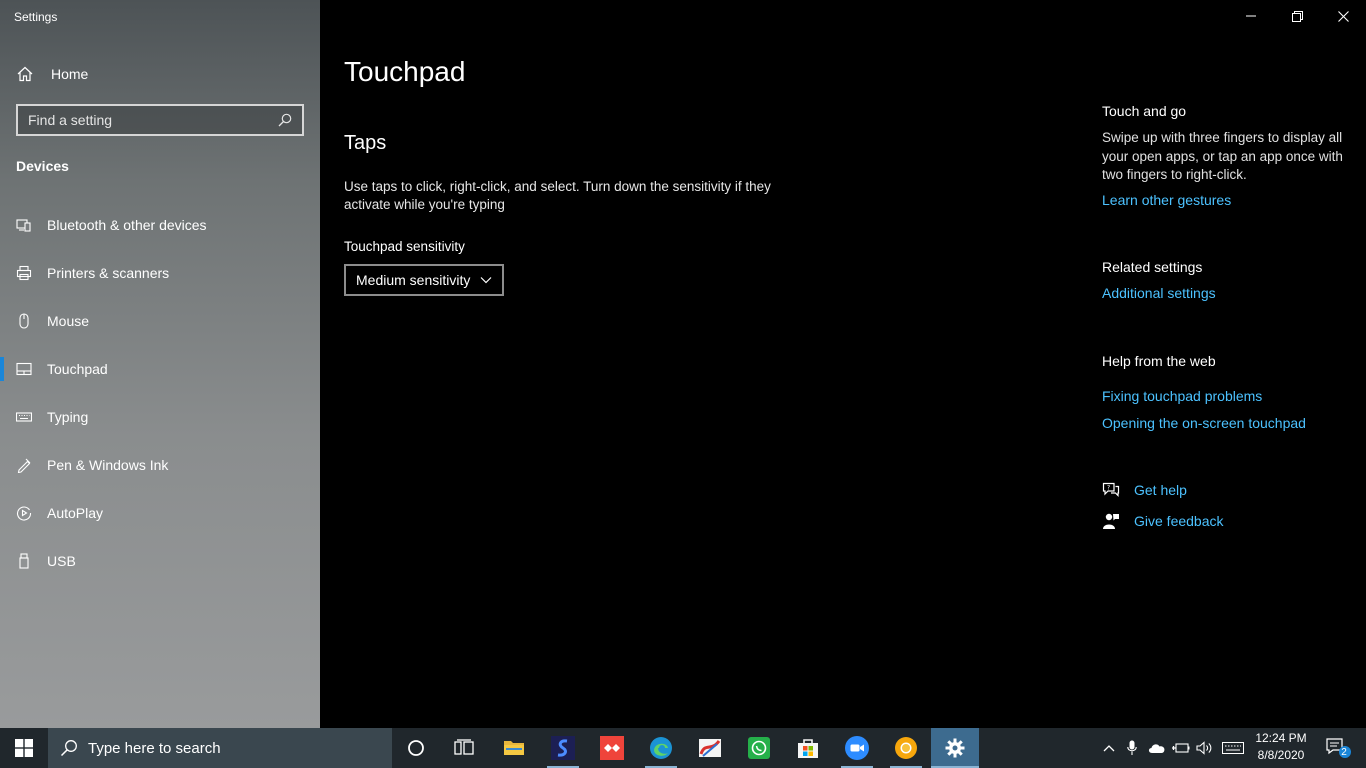  Describe the element at coordinates (160, 513) in the screenshot. I see `sidebar-item-autoplay: AutoPlay` at that location.